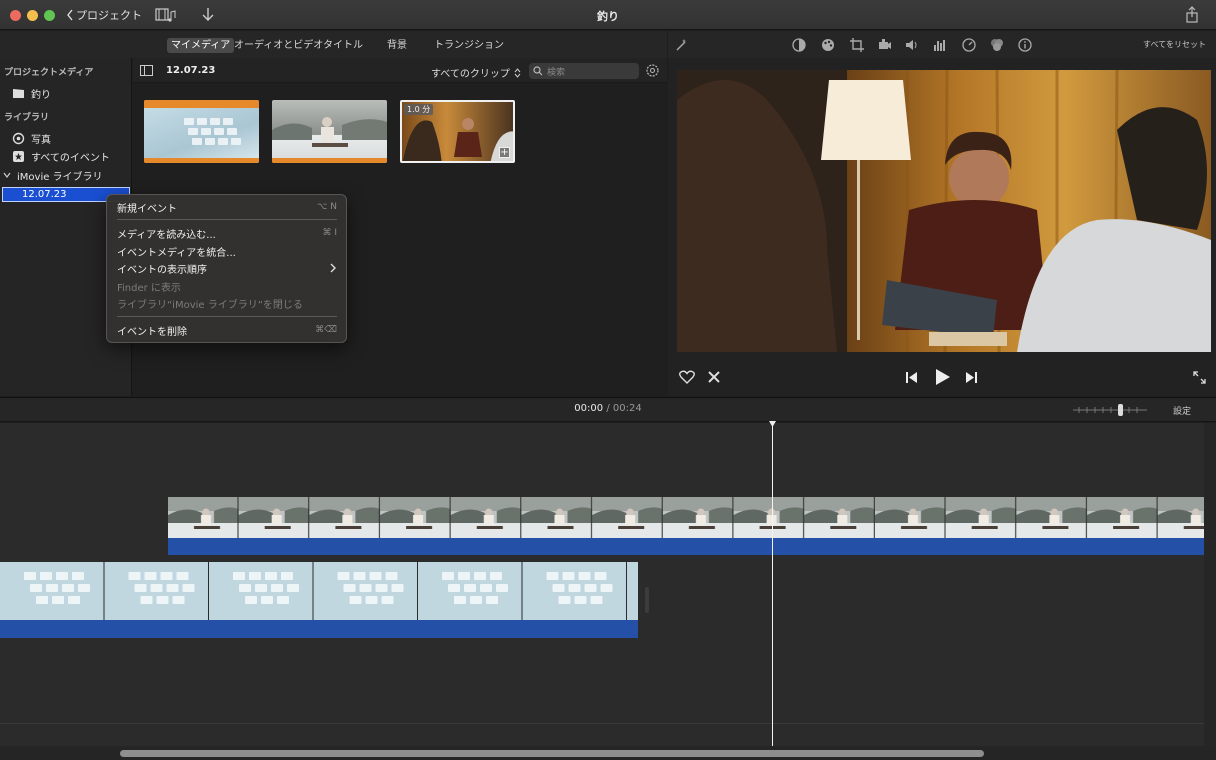  I want to click on search-field: 検索, so click(584, 71).